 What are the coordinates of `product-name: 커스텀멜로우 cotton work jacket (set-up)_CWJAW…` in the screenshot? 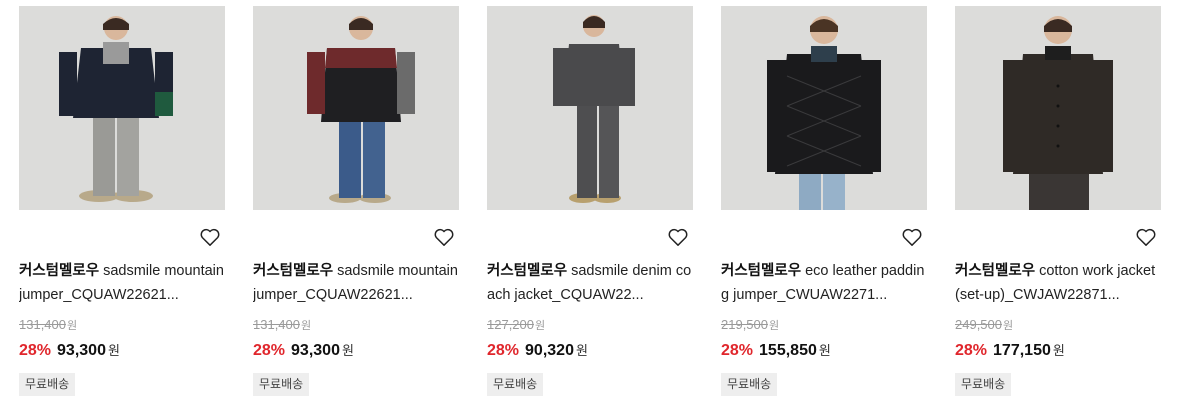 It's located at (1058, 283).